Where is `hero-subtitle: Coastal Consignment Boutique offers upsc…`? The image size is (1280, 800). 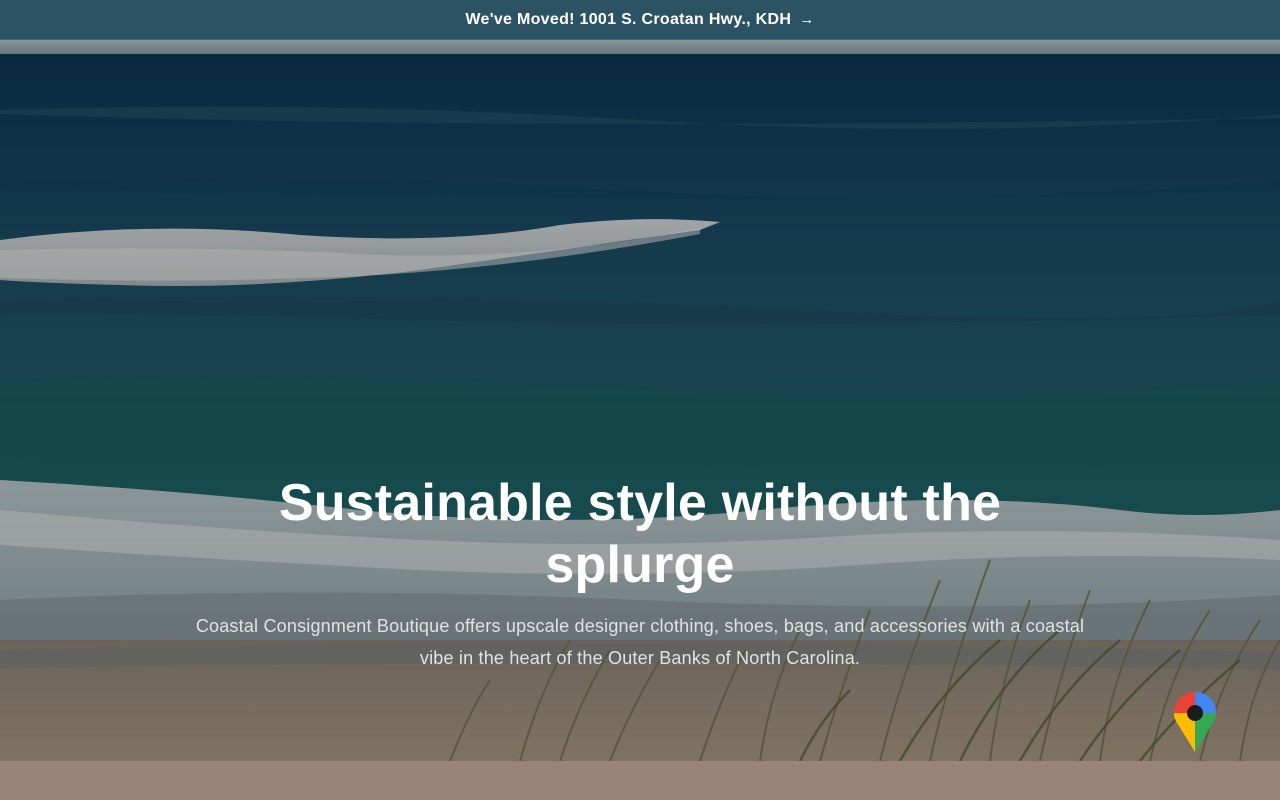 hero-subtitle: Coastal Consignment Boutique offers upsc… is located at coordinates (640, 642).